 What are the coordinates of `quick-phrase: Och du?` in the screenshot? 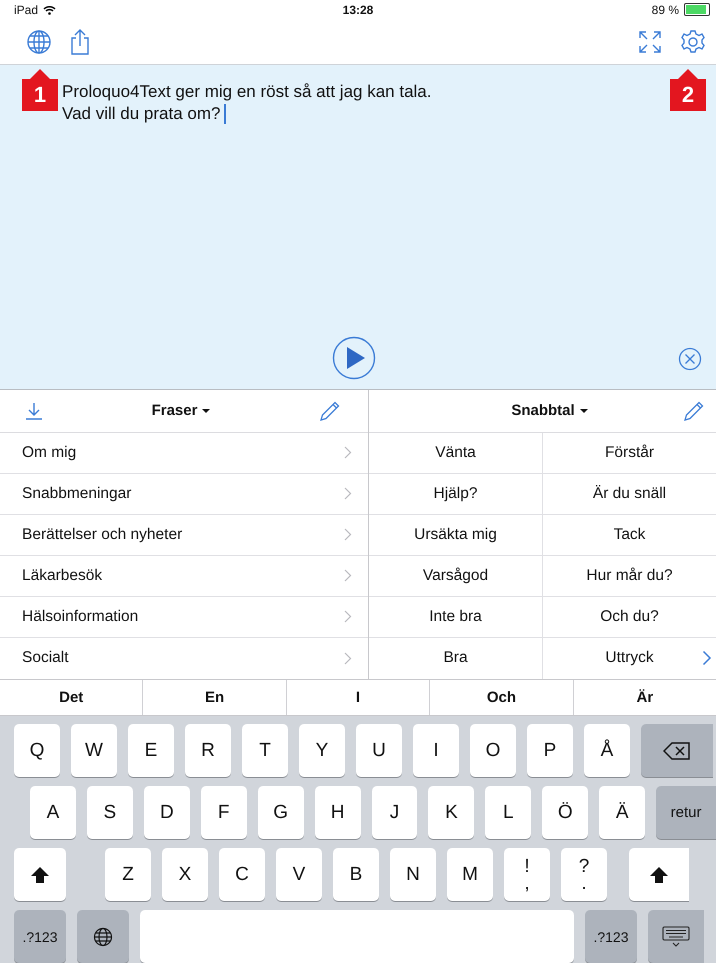 It's located at (629, 616).